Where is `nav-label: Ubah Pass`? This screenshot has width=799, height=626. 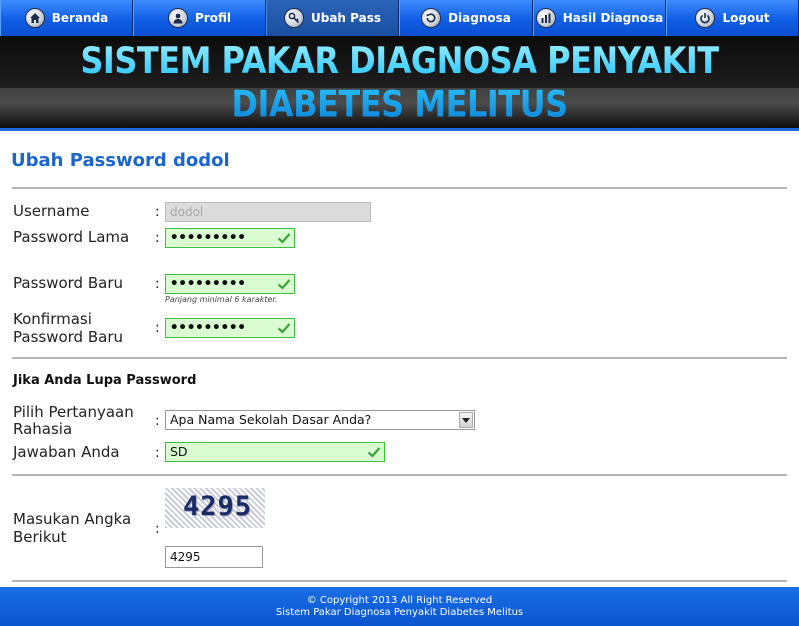 nav-label: Ubah Pass is located at coordinates (345, 18).